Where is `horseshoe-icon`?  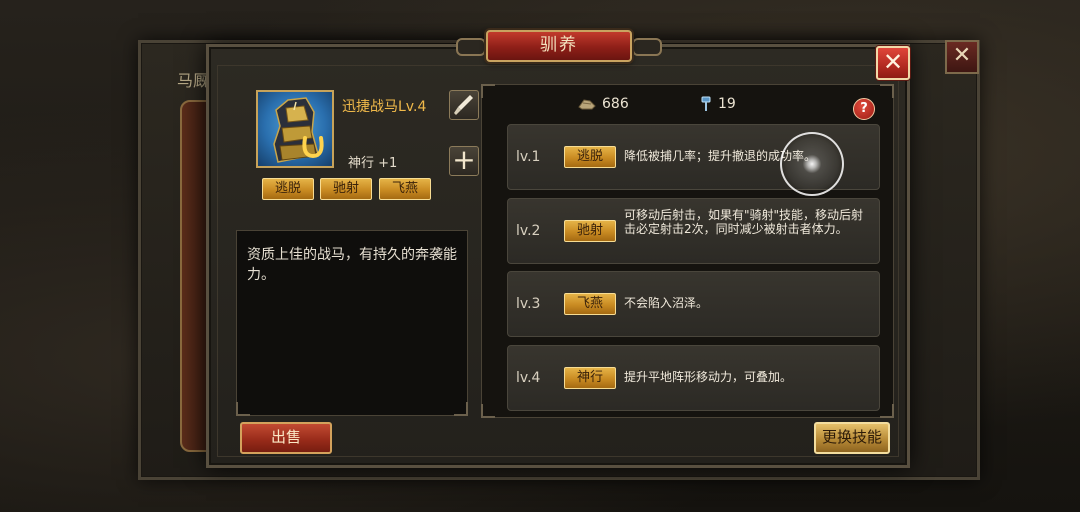 horseshoe-icon is located at coordinates (313, 147).